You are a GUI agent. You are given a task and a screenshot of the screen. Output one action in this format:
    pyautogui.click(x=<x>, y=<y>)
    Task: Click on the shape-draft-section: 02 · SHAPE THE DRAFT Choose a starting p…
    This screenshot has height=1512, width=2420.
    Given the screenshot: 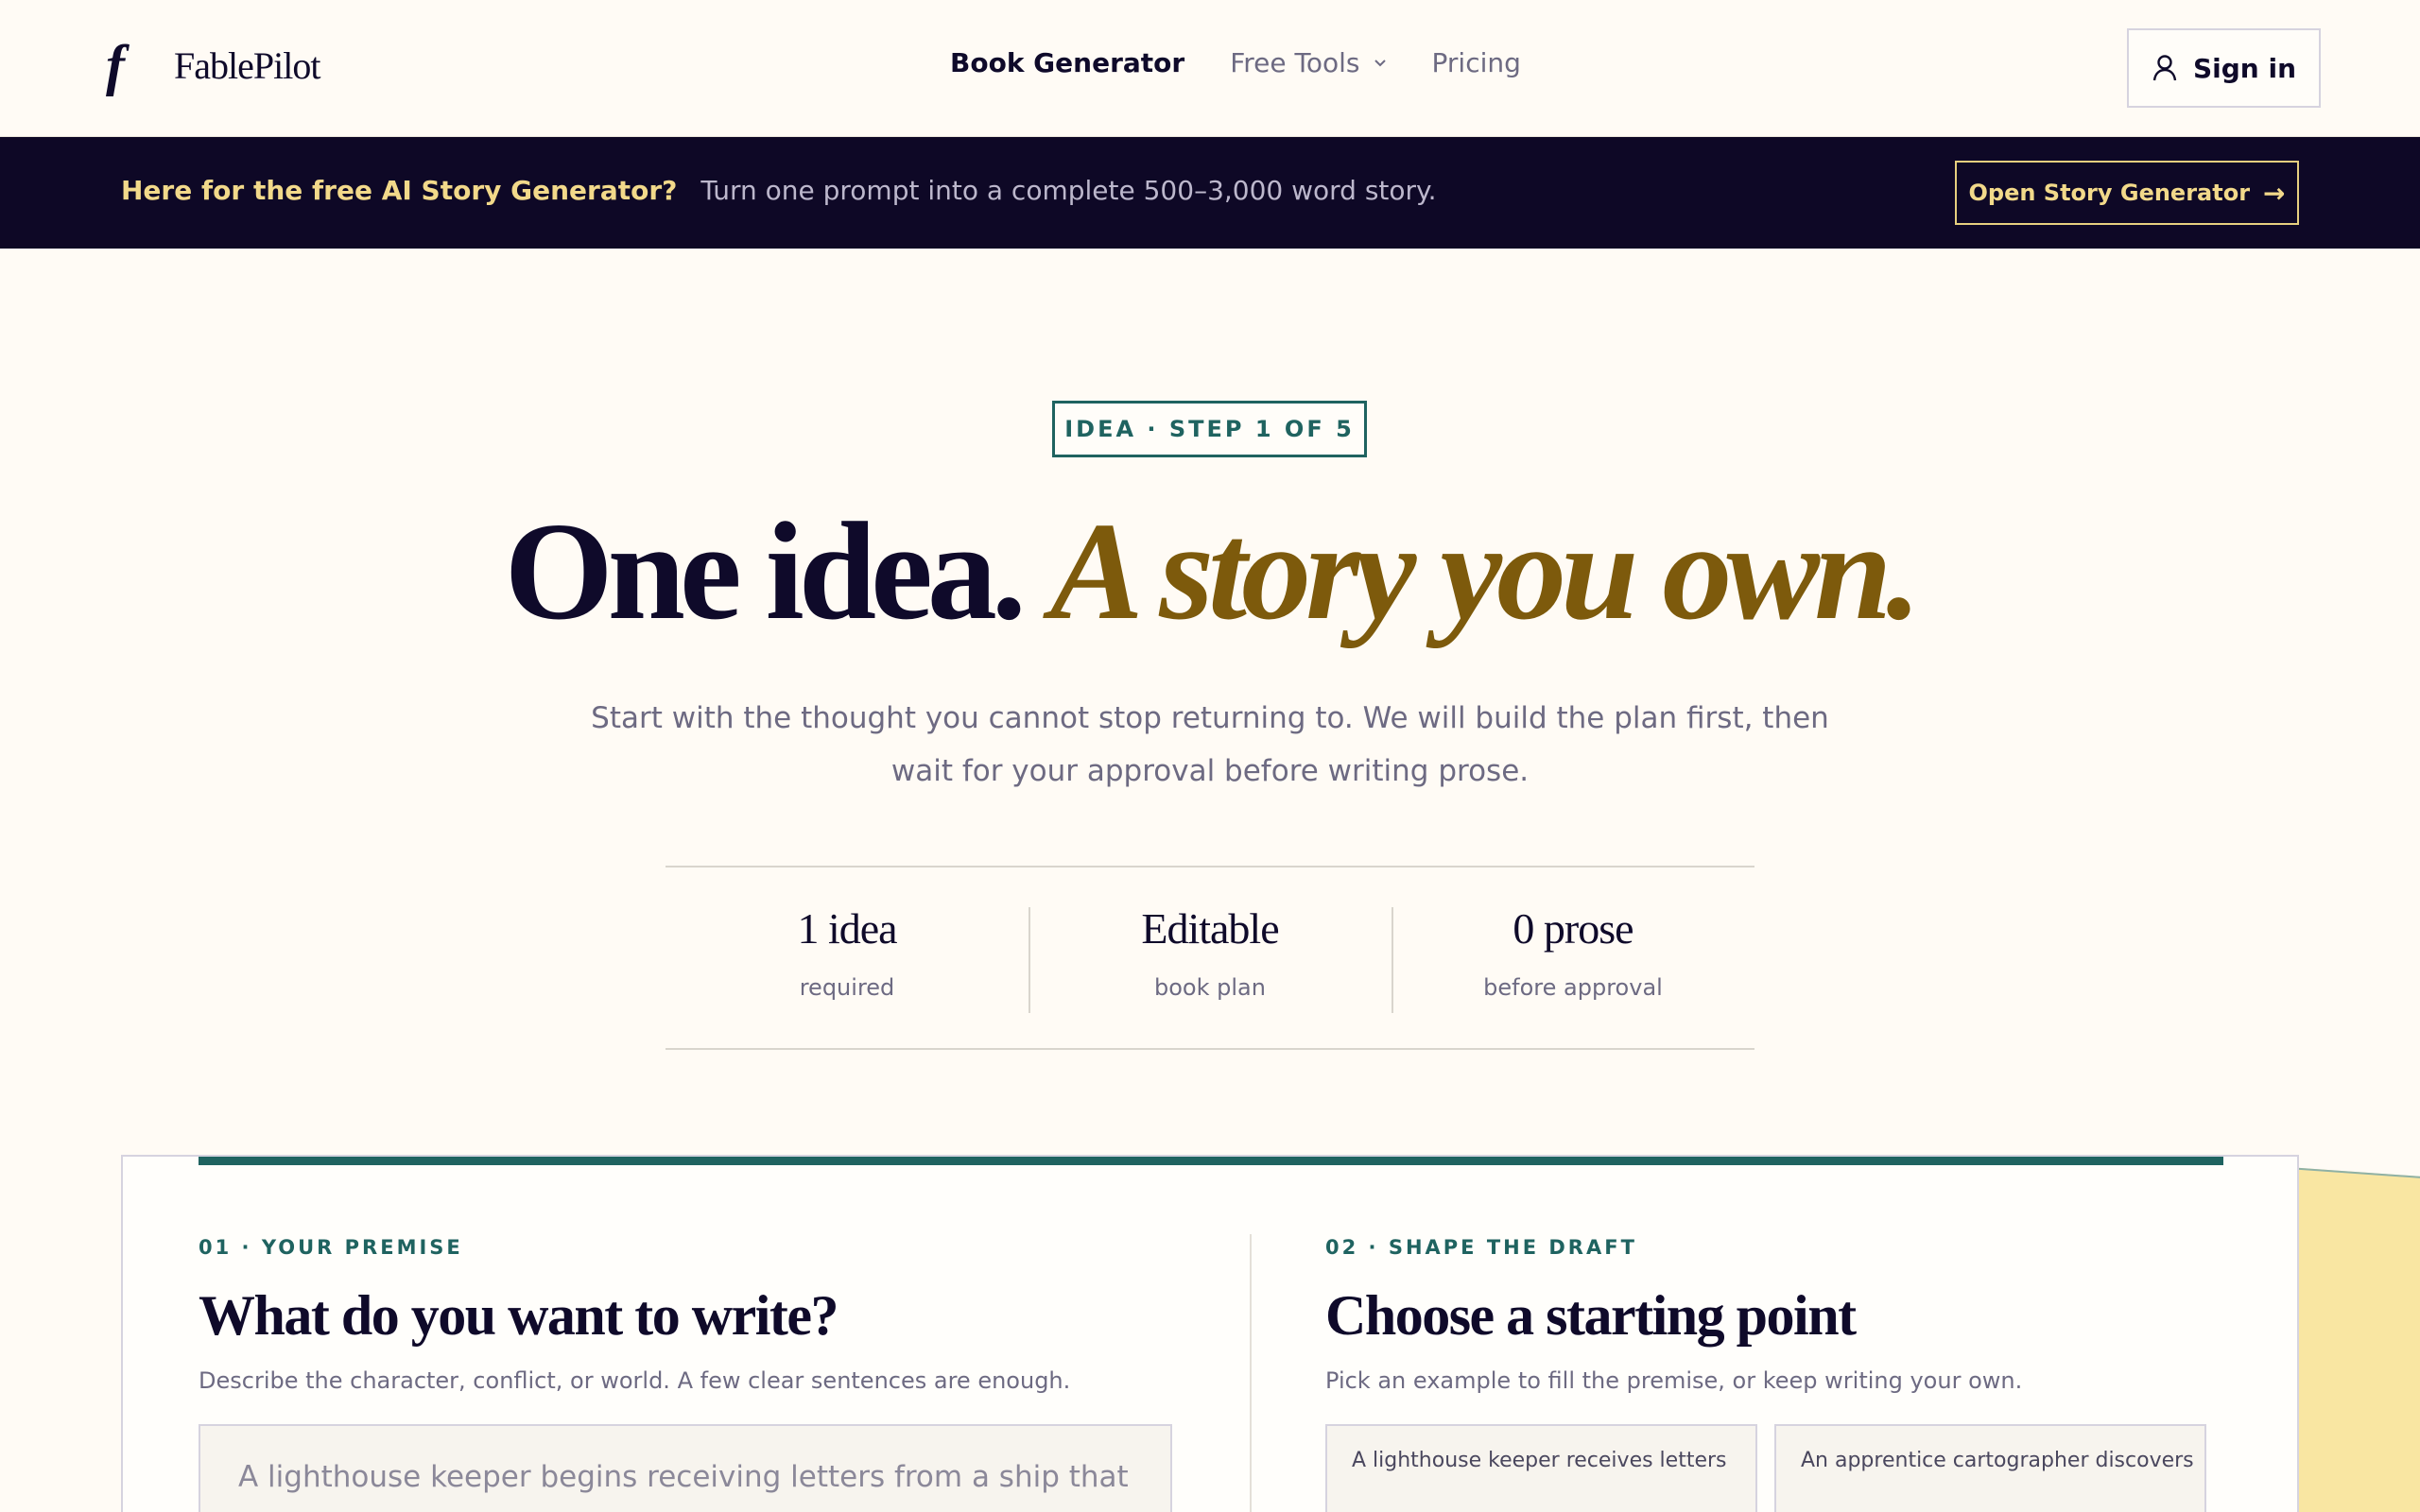 What is the action you would take?
    pyautogui.click(x=1774, y=1374)
    